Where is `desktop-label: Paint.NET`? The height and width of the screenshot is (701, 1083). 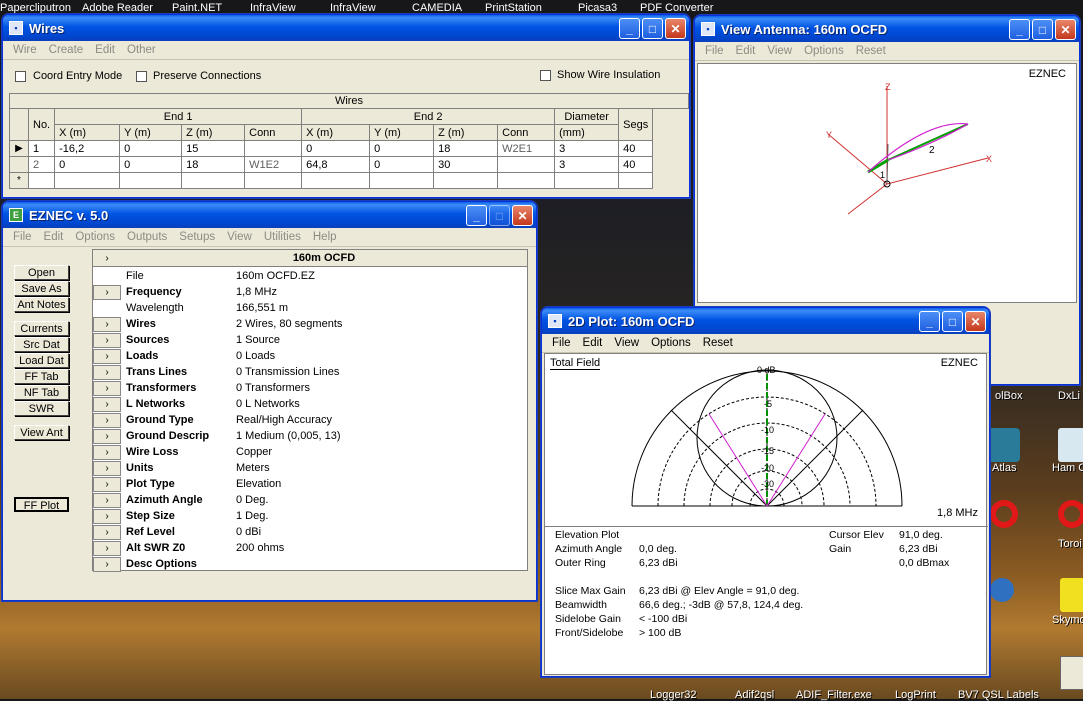 desktop-label: Paint.NET is located at coordinates (197, 8).